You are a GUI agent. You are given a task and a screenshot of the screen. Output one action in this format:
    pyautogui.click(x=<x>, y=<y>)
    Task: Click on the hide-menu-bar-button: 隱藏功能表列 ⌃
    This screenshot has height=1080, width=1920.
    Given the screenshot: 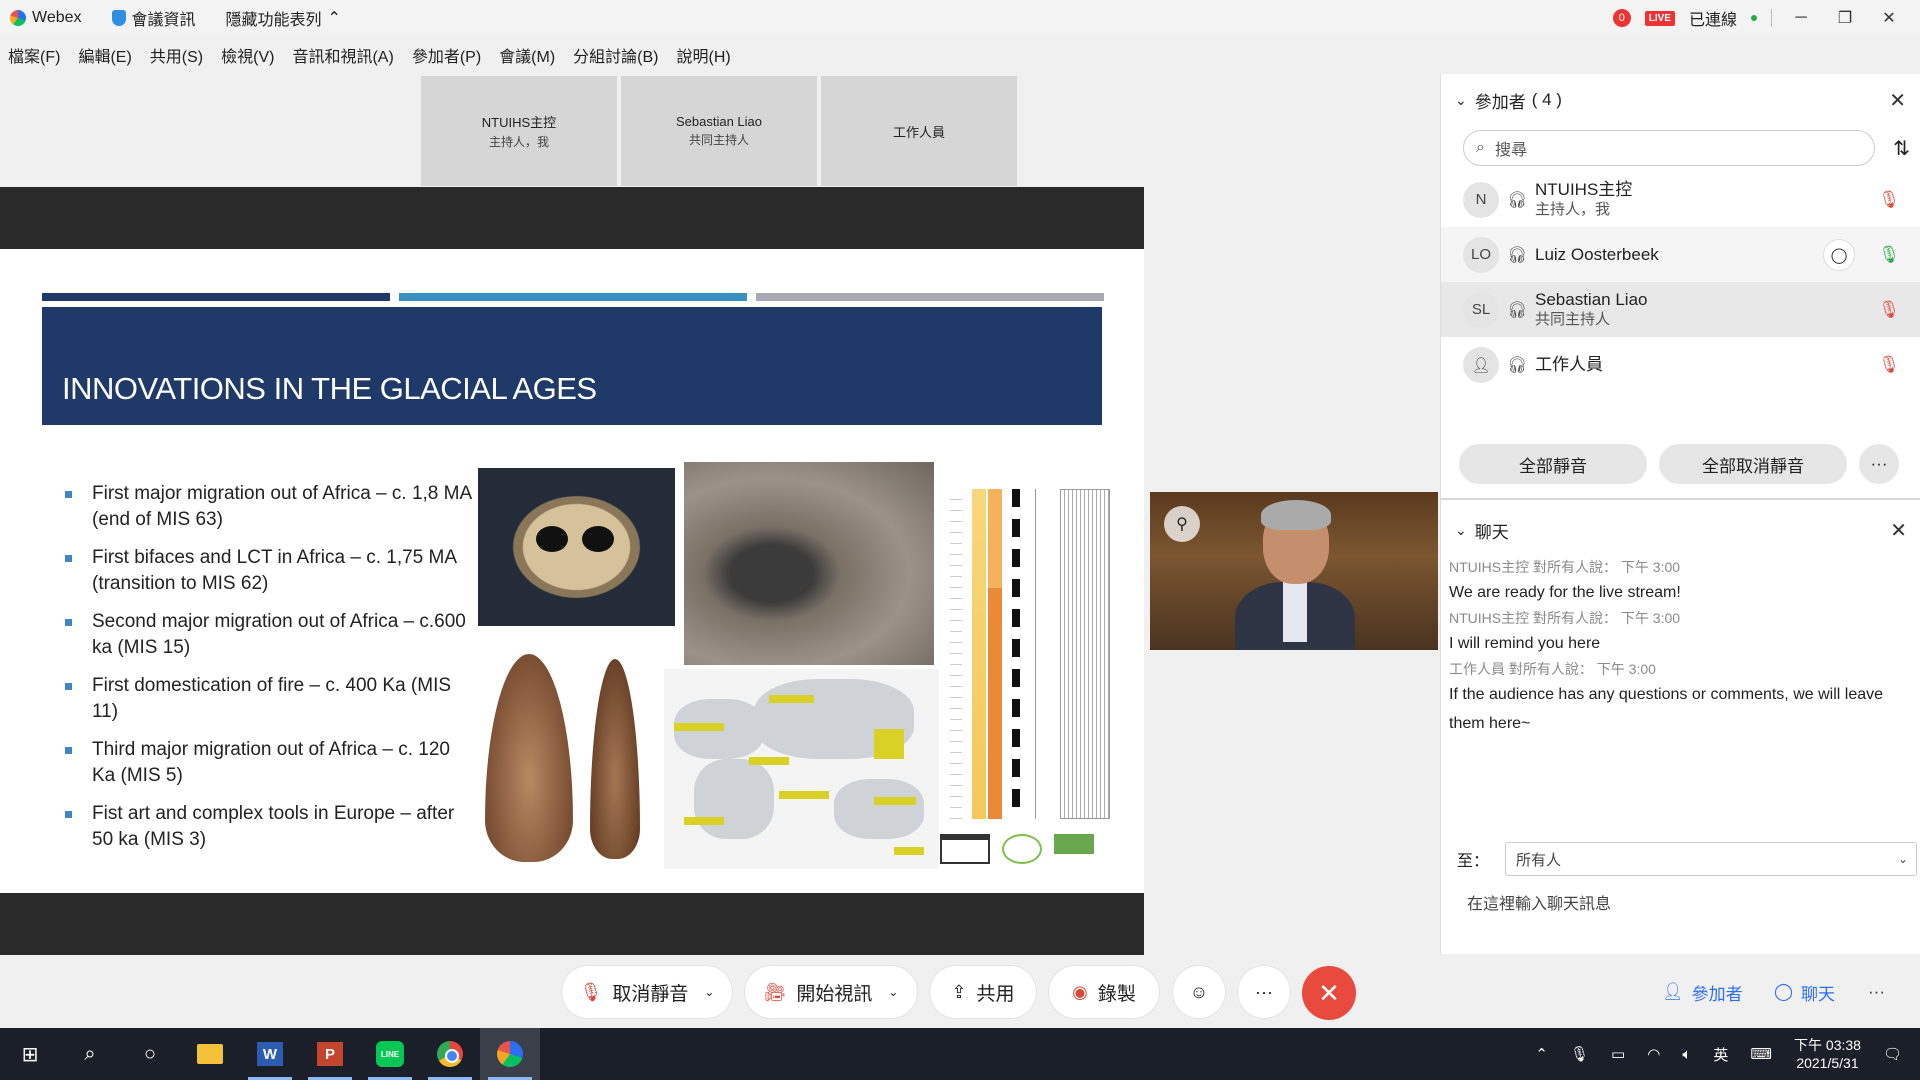 What is the action you would take?
    pyautogui.click(x=283, y=18)
    